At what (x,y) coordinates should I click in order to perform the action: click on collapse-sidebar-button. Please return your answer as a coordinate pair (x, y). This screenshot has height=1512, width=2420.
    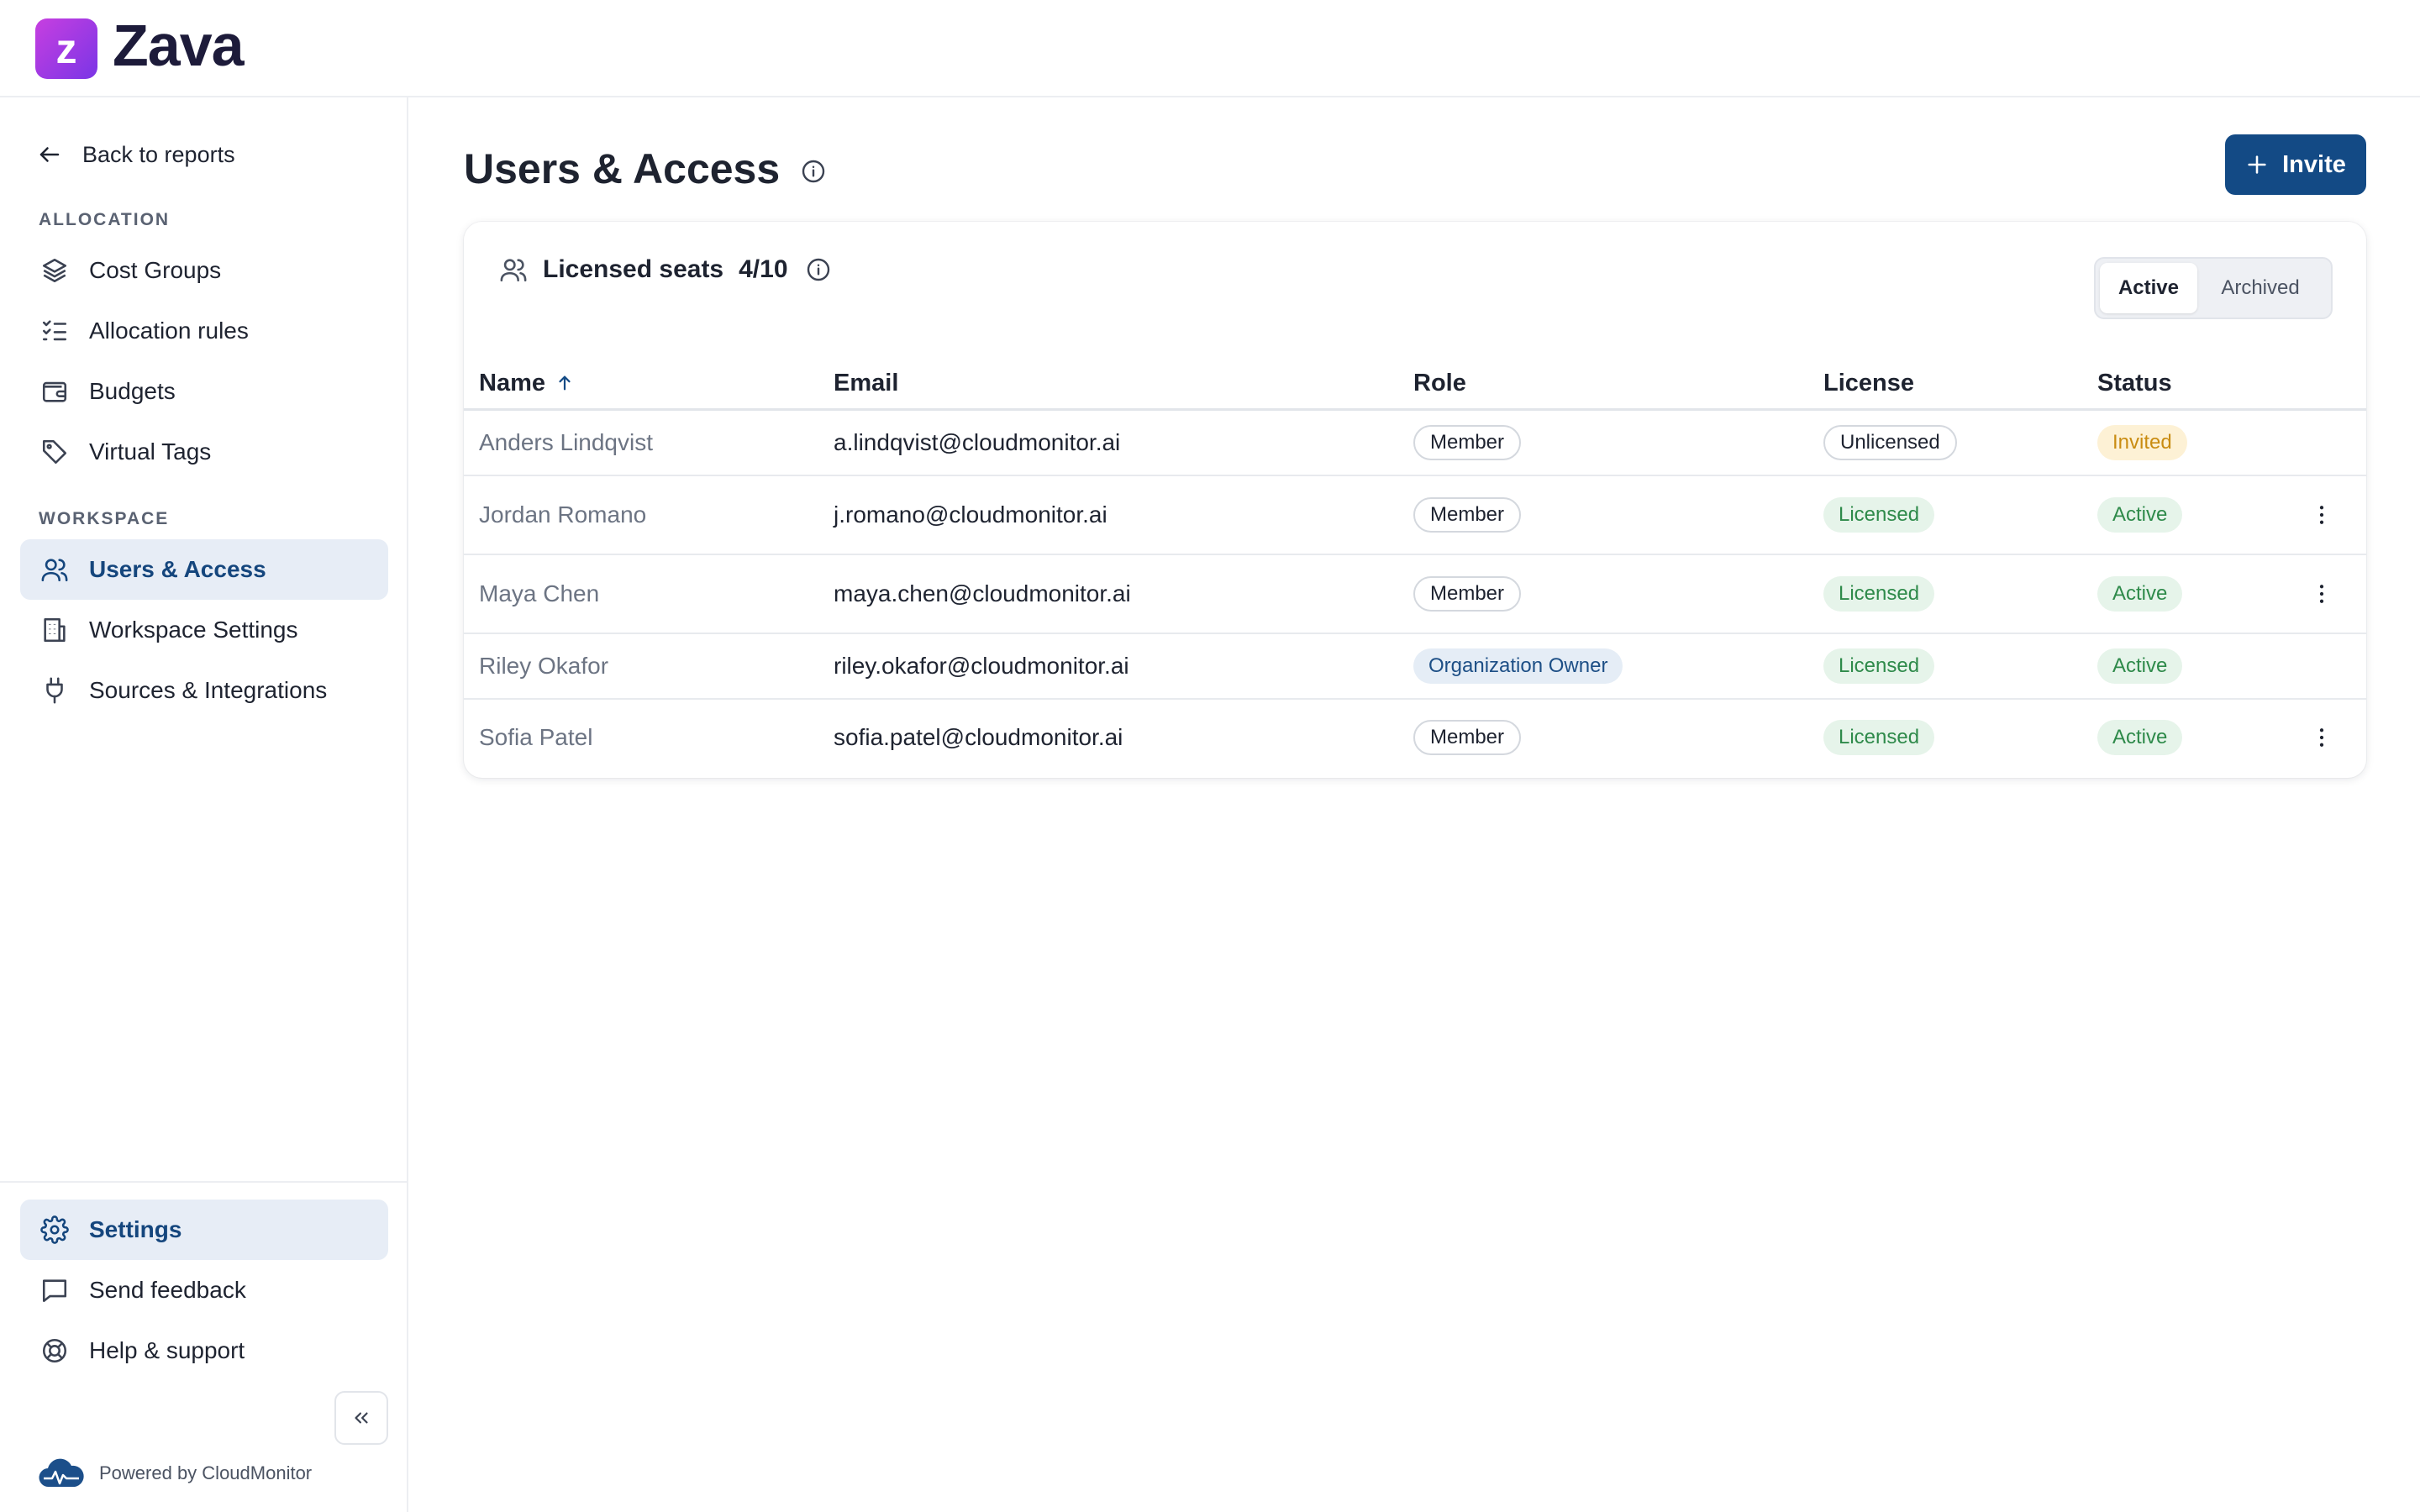
    Looking at the image, I should click on (361, 1418).